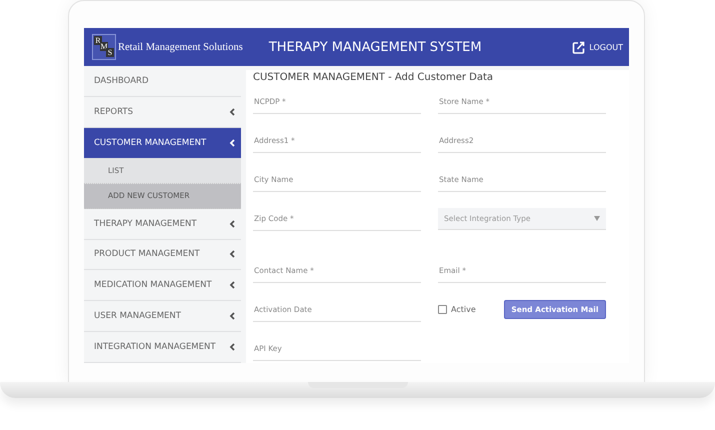 The image size is (715, 430). Describe the element at coordinates (375, 47) in the screenshot. I see `app-title: THERAPY MANAGEMENT SYSTEM` at that location.